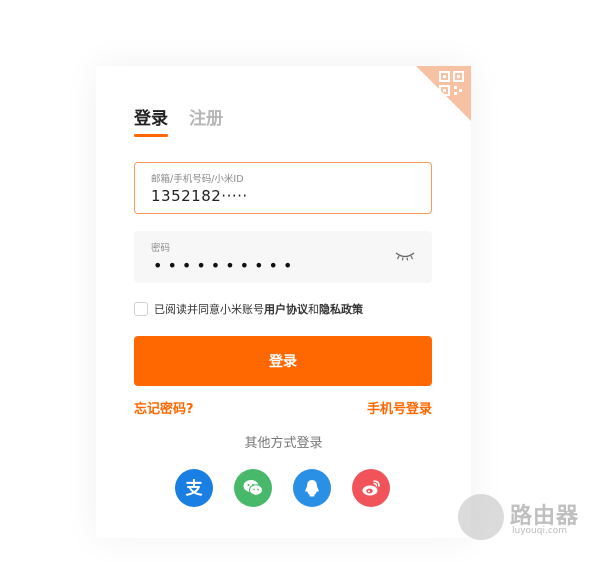 The height and width of the screenshot is (562, 600). What do you see at coordinates (161, 248) in the screenshot?
I see `password-label: 密码` at bounding box center [161, 248].